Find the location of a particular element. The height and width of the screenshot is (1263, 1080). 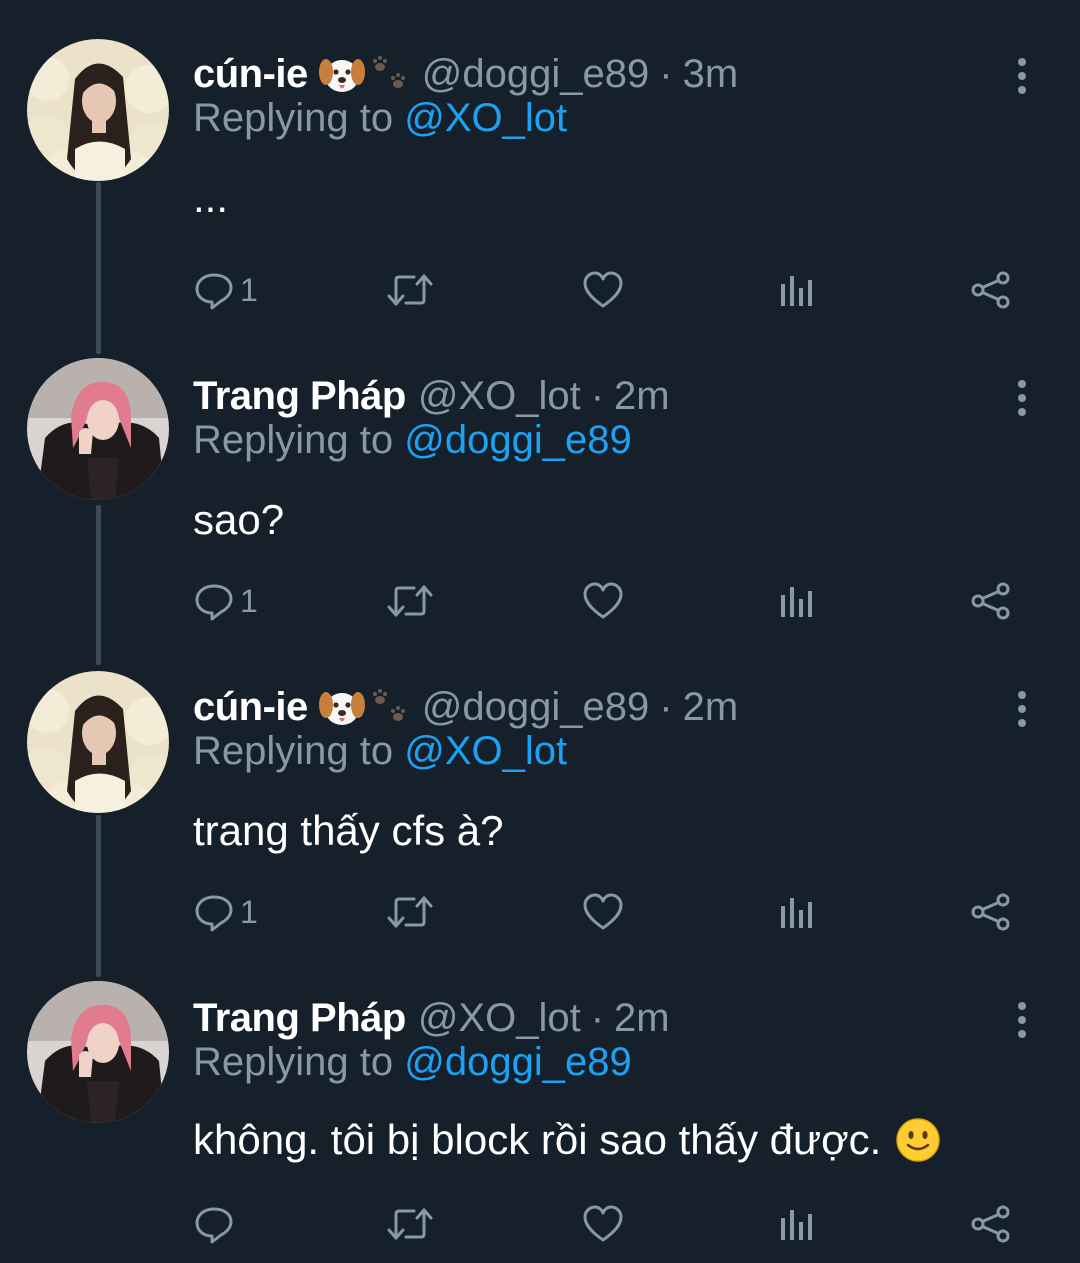

tweet-text: không. tôi bị block rồi sao thấy được. is located at coordinates (567, 1140).